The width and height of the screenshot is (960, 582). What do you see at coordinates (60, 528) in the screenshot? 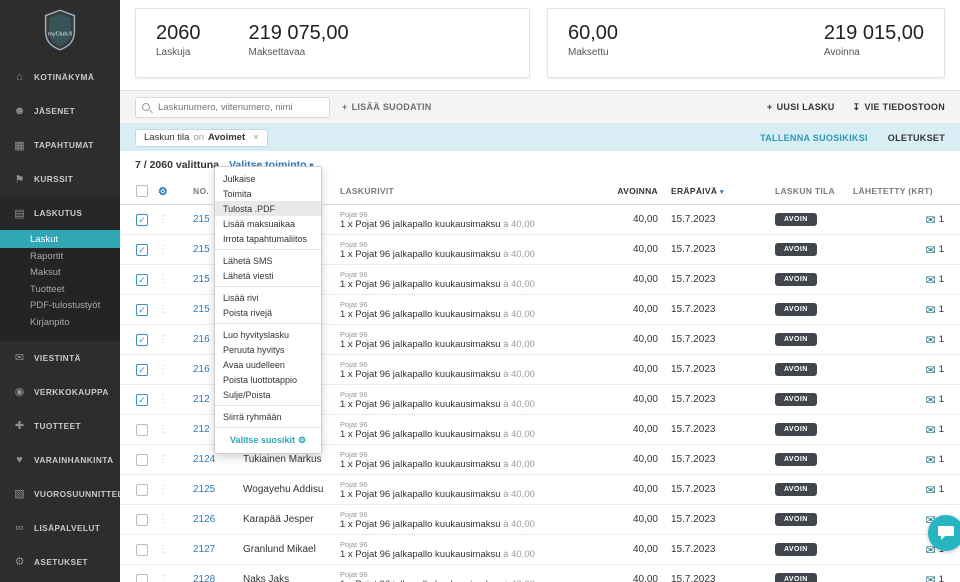
I see `sidebar-item-lis-palvelut: ∞ LISÄPALVELUT` at bounding box center [60, 528].